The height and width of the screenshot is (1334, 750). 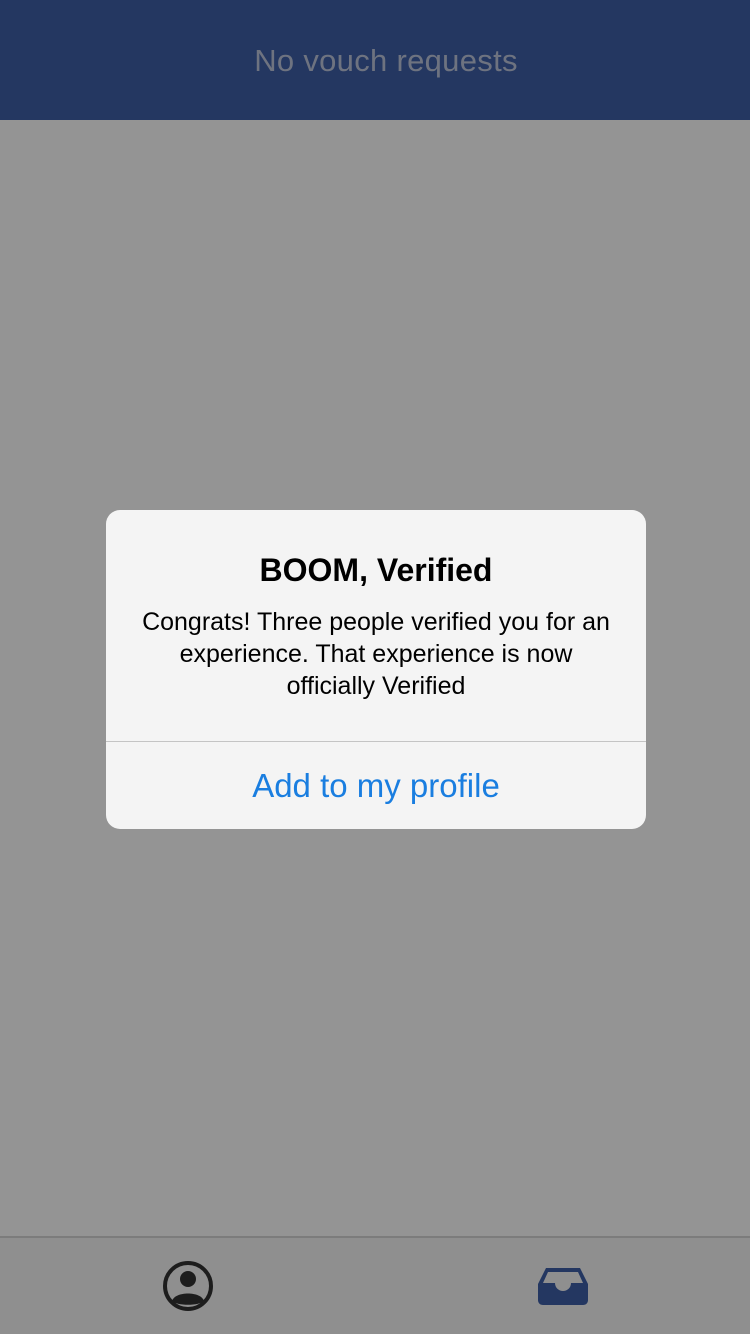 What do you see at coordinates (376, 570) in the screenshot?
I see `alert-title: BOOM, Verified` at bounding box center [376, 570].